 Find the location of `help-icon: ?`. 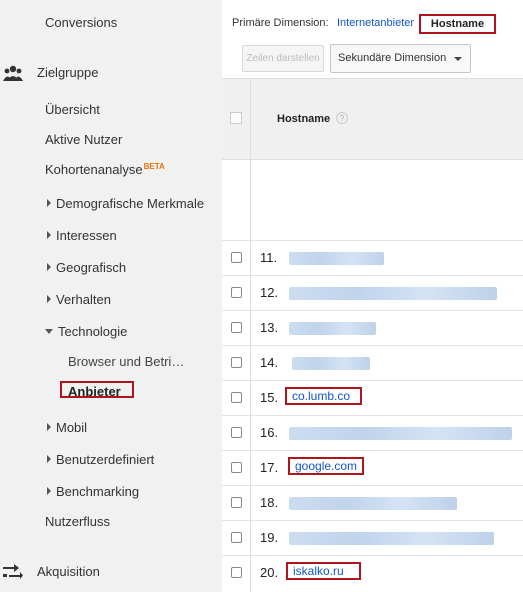

help-icon: ? is located at coordinates (342, 118).